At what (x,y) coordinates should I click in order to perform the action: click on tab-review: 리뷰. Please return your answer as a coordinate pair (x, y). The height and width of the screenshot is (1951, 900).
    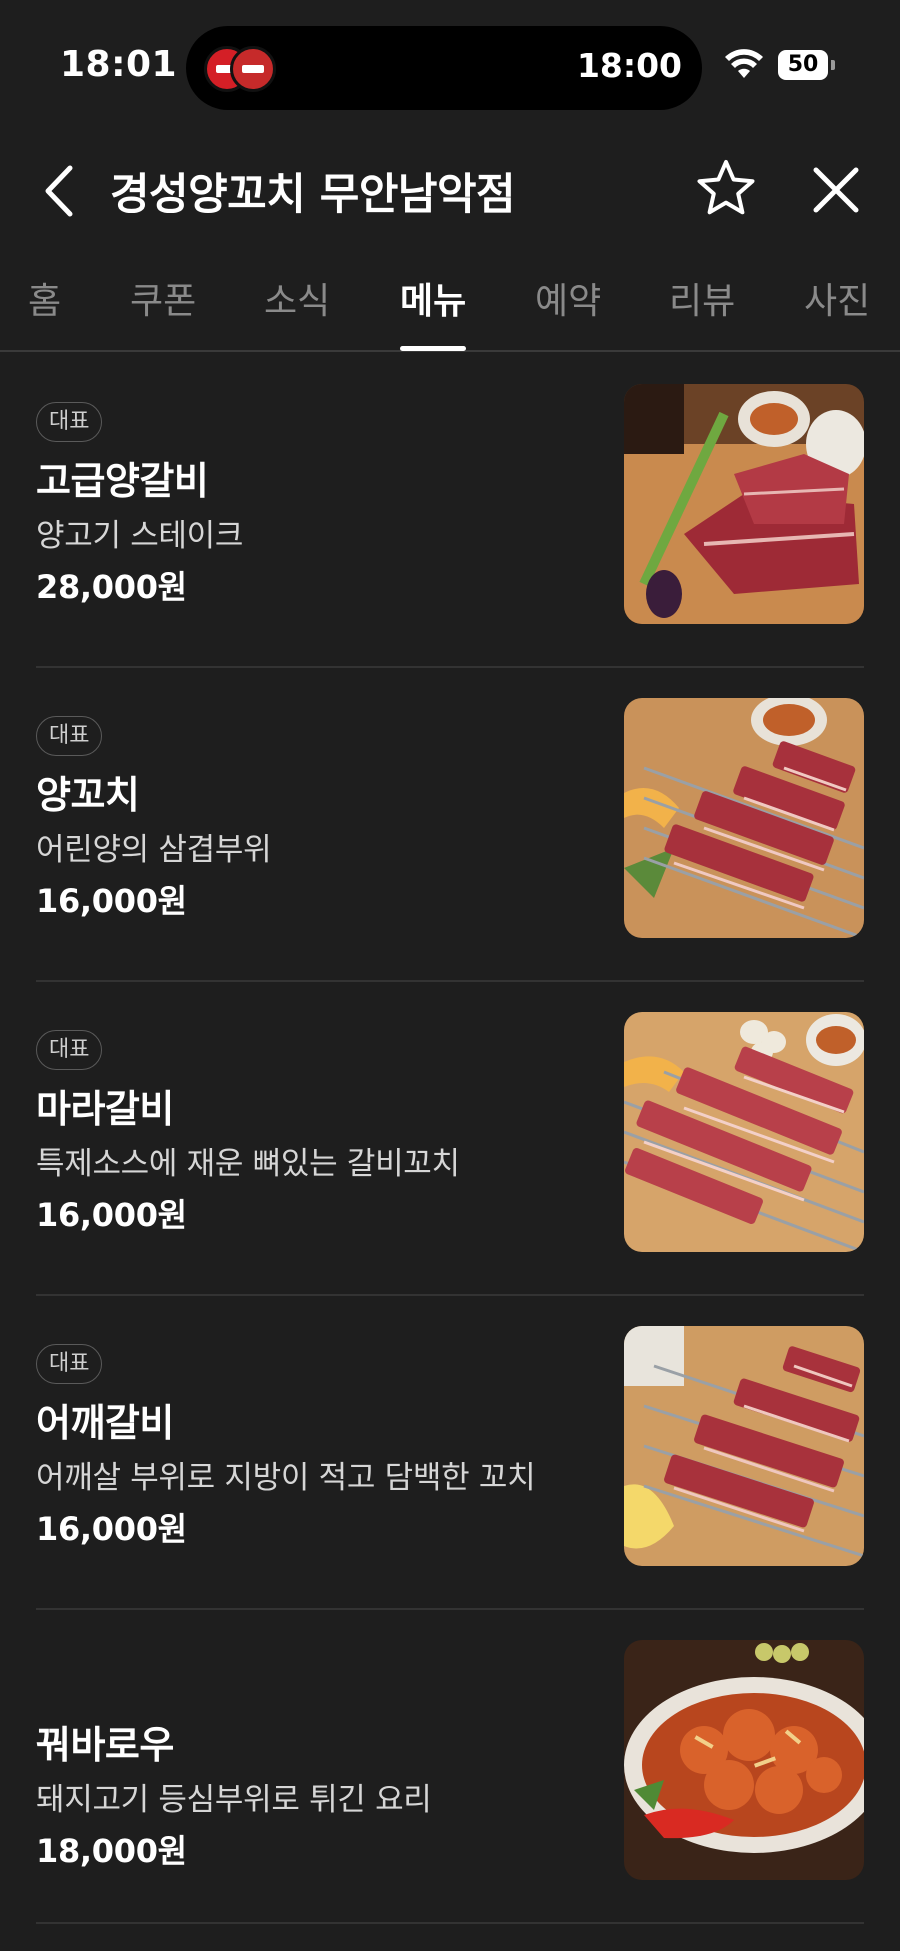
    Looking at the image, I should click on (702, 298).